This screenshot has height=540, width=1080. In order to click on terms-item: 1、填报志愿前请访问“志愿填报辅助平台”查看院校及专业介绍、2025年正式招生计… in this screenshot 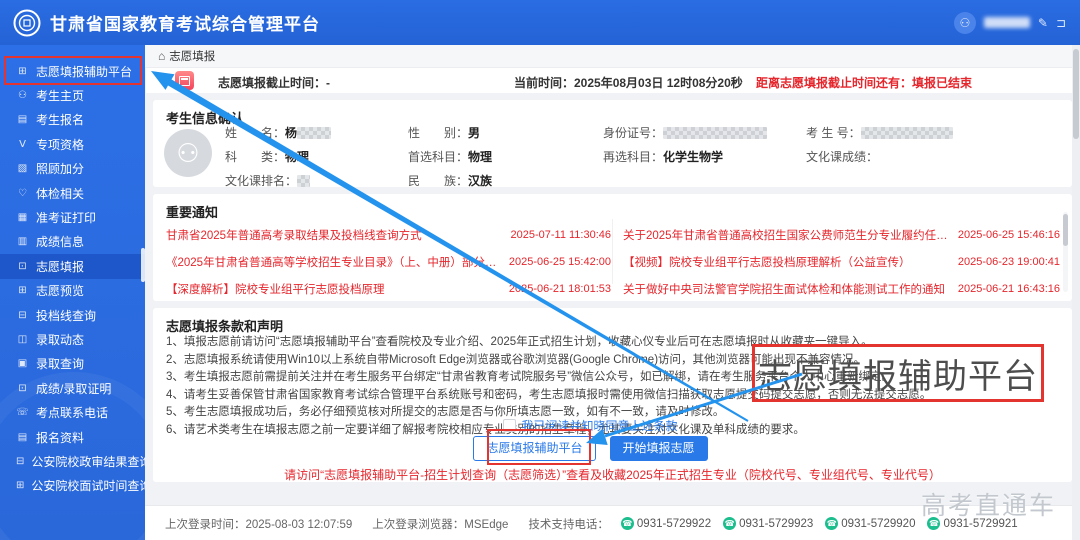, I will do `click(519, 342)`.